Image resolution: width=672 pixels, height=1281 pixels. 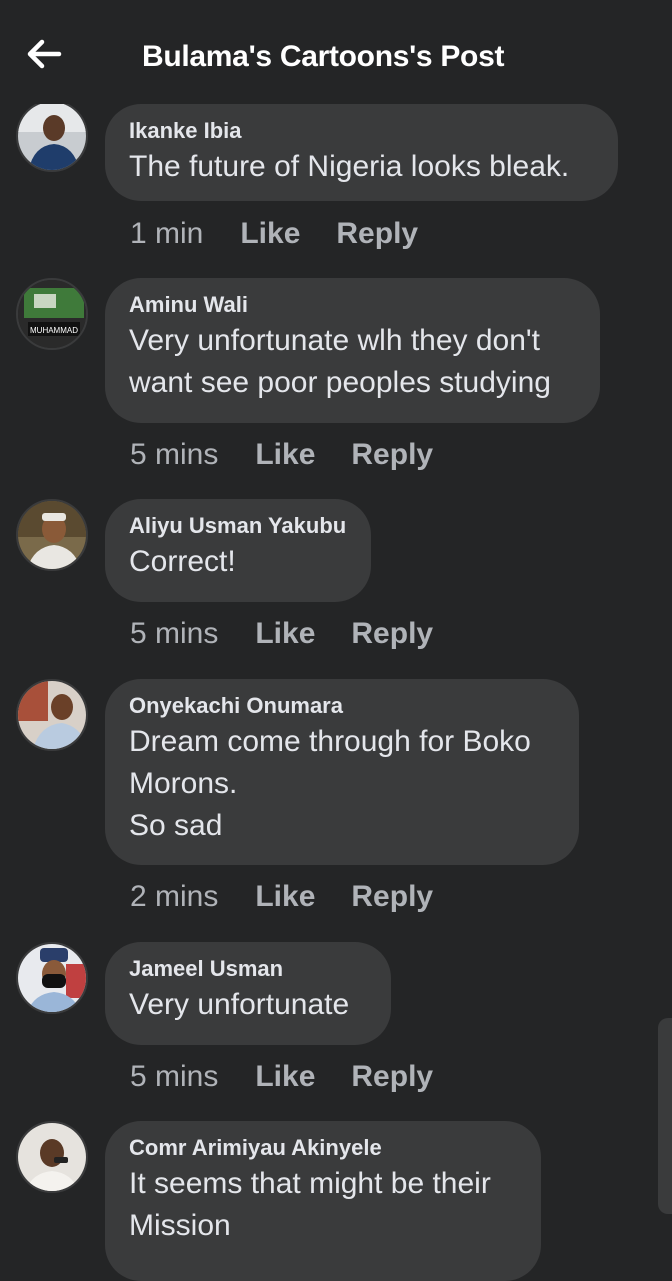 I want to click on comment-text: Mission, so click(x=180, y=1225).